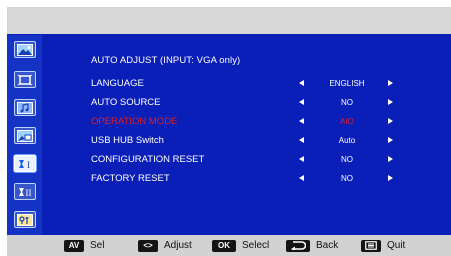 The height and width of the screenshot is (256, 451). I want to click on row-label: FACTORY RESET, so click(130, 178).